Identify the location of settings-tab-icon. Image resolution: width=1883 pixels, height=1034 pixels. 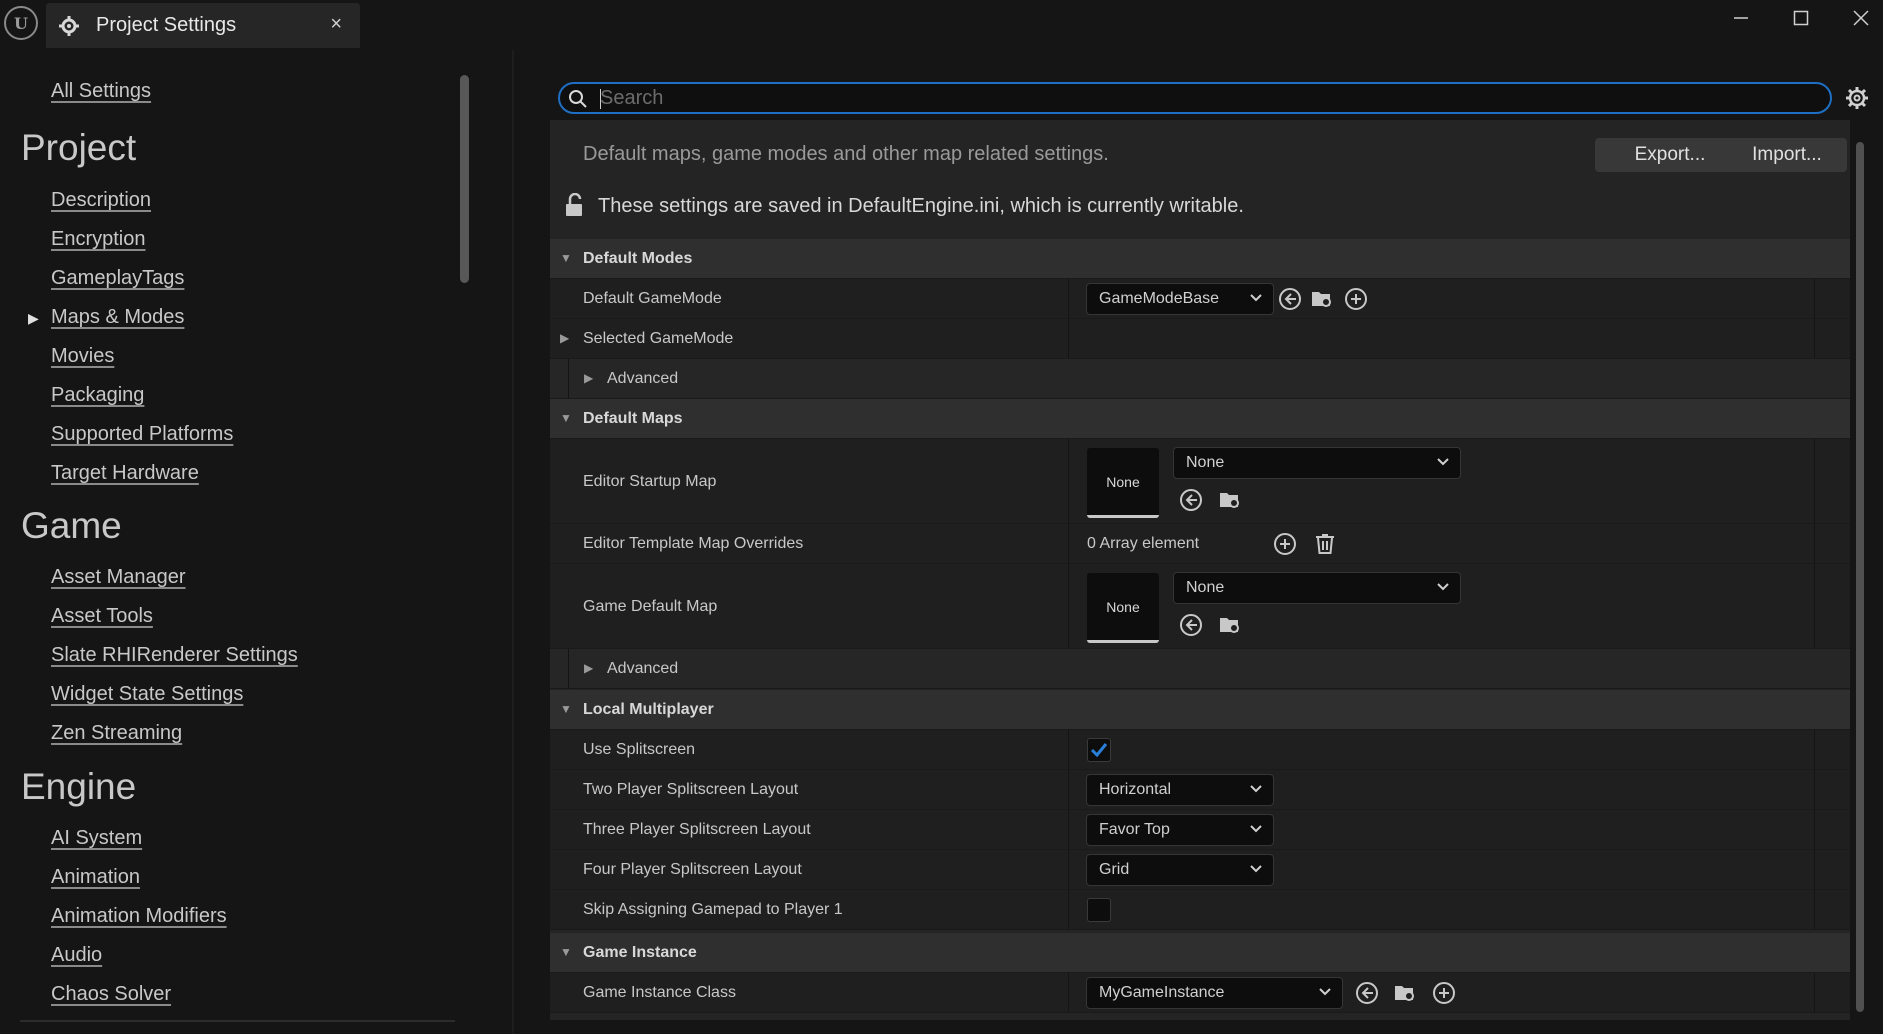
(69, 26).